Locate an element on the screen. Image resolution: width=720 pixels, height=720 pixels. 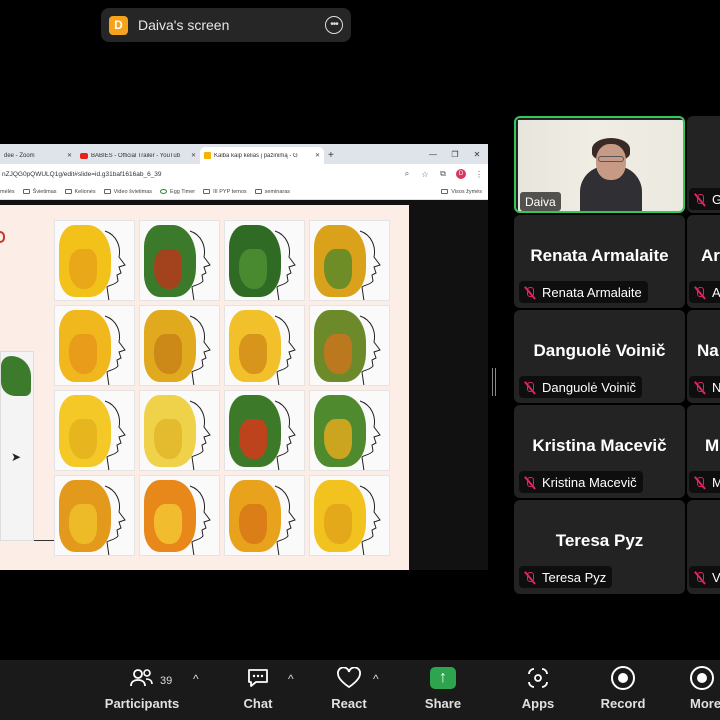
participants-icon is located at coordinates (142, 678).